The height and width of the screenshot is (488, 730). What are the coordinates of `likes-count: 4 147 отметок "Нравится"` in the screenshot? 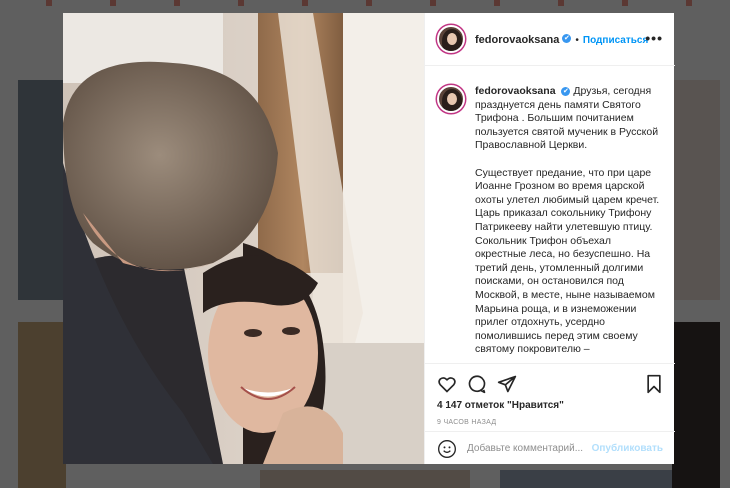 It's located at (500, 405).